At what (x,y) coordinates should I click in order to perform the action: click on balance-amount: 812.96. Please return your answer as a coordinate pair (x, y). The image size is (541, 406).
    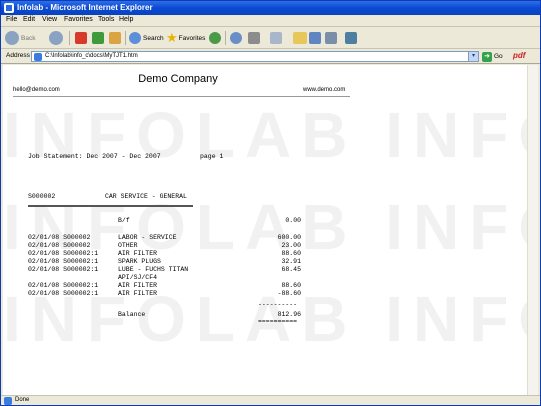
    Looking at the image, I should click on (289, 314).